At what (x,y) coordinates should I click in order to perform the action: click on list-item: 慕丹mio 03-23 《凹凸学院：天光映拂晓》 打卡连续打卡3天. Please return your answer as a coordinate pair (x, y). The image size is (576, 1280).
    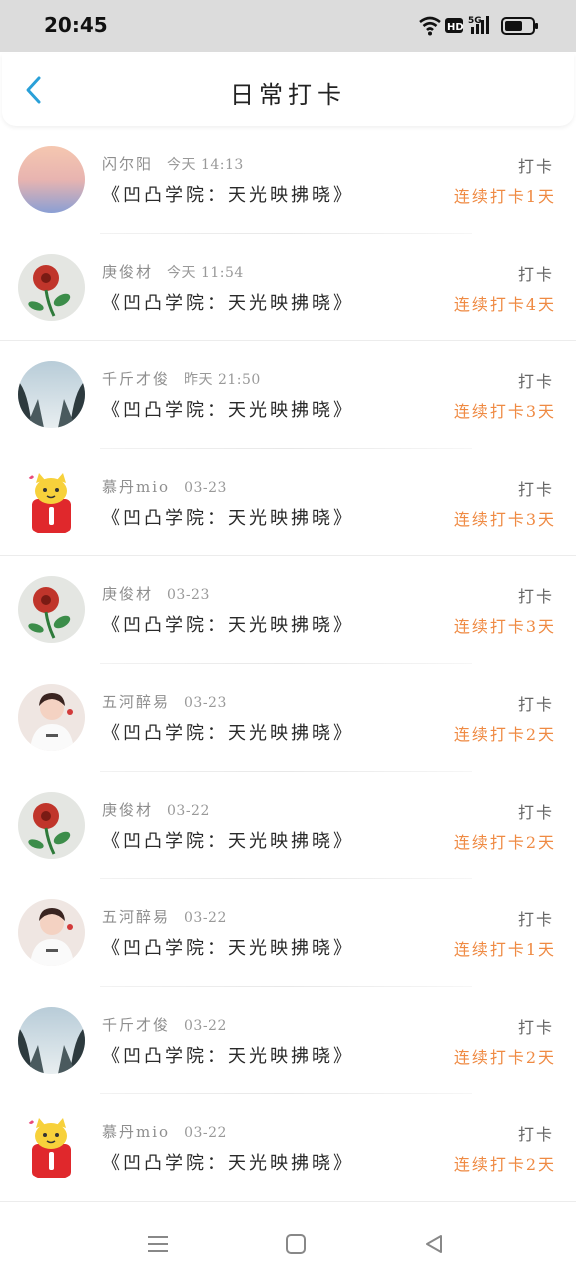
    Looking at the image, I should click on (288, 503).